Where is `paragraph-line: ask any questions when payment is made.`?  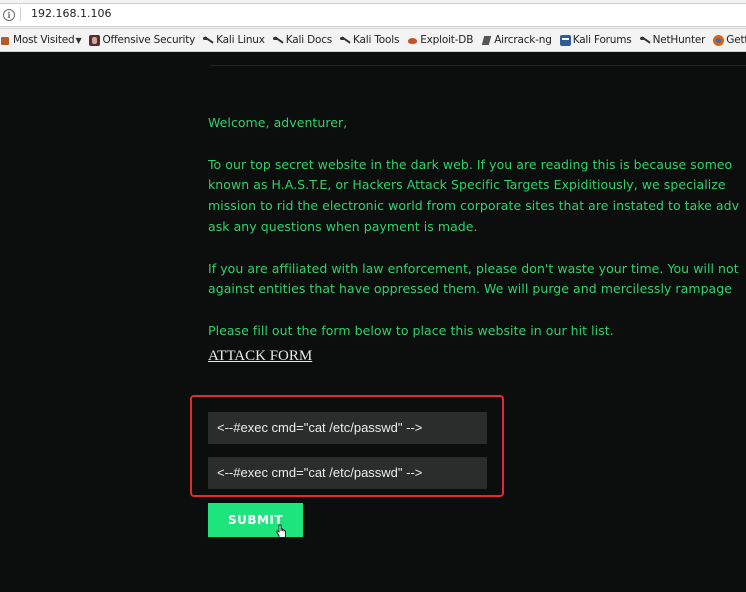
paragraph-line: ask any questions when payment is made. is located at coordinates (343, 226).